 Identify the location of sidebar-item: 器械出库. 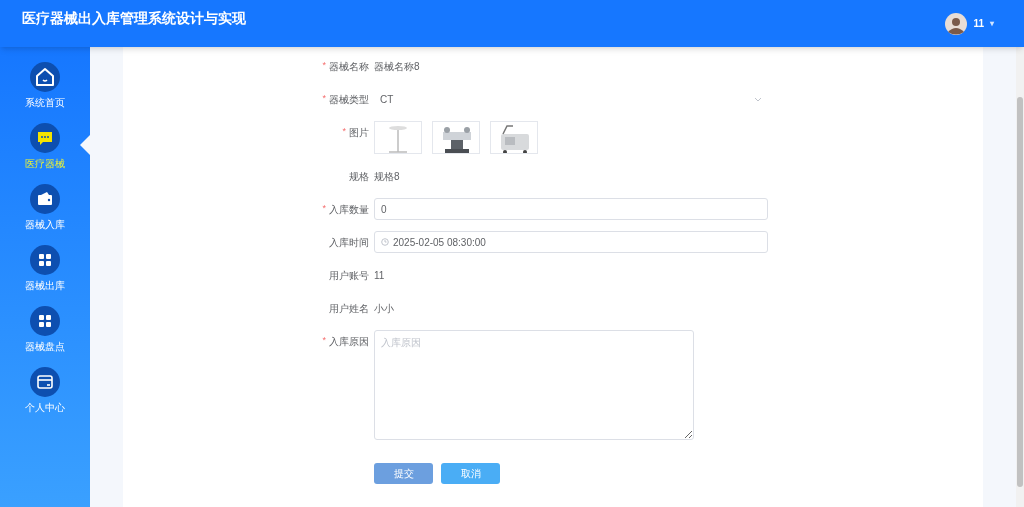
(45, 269).